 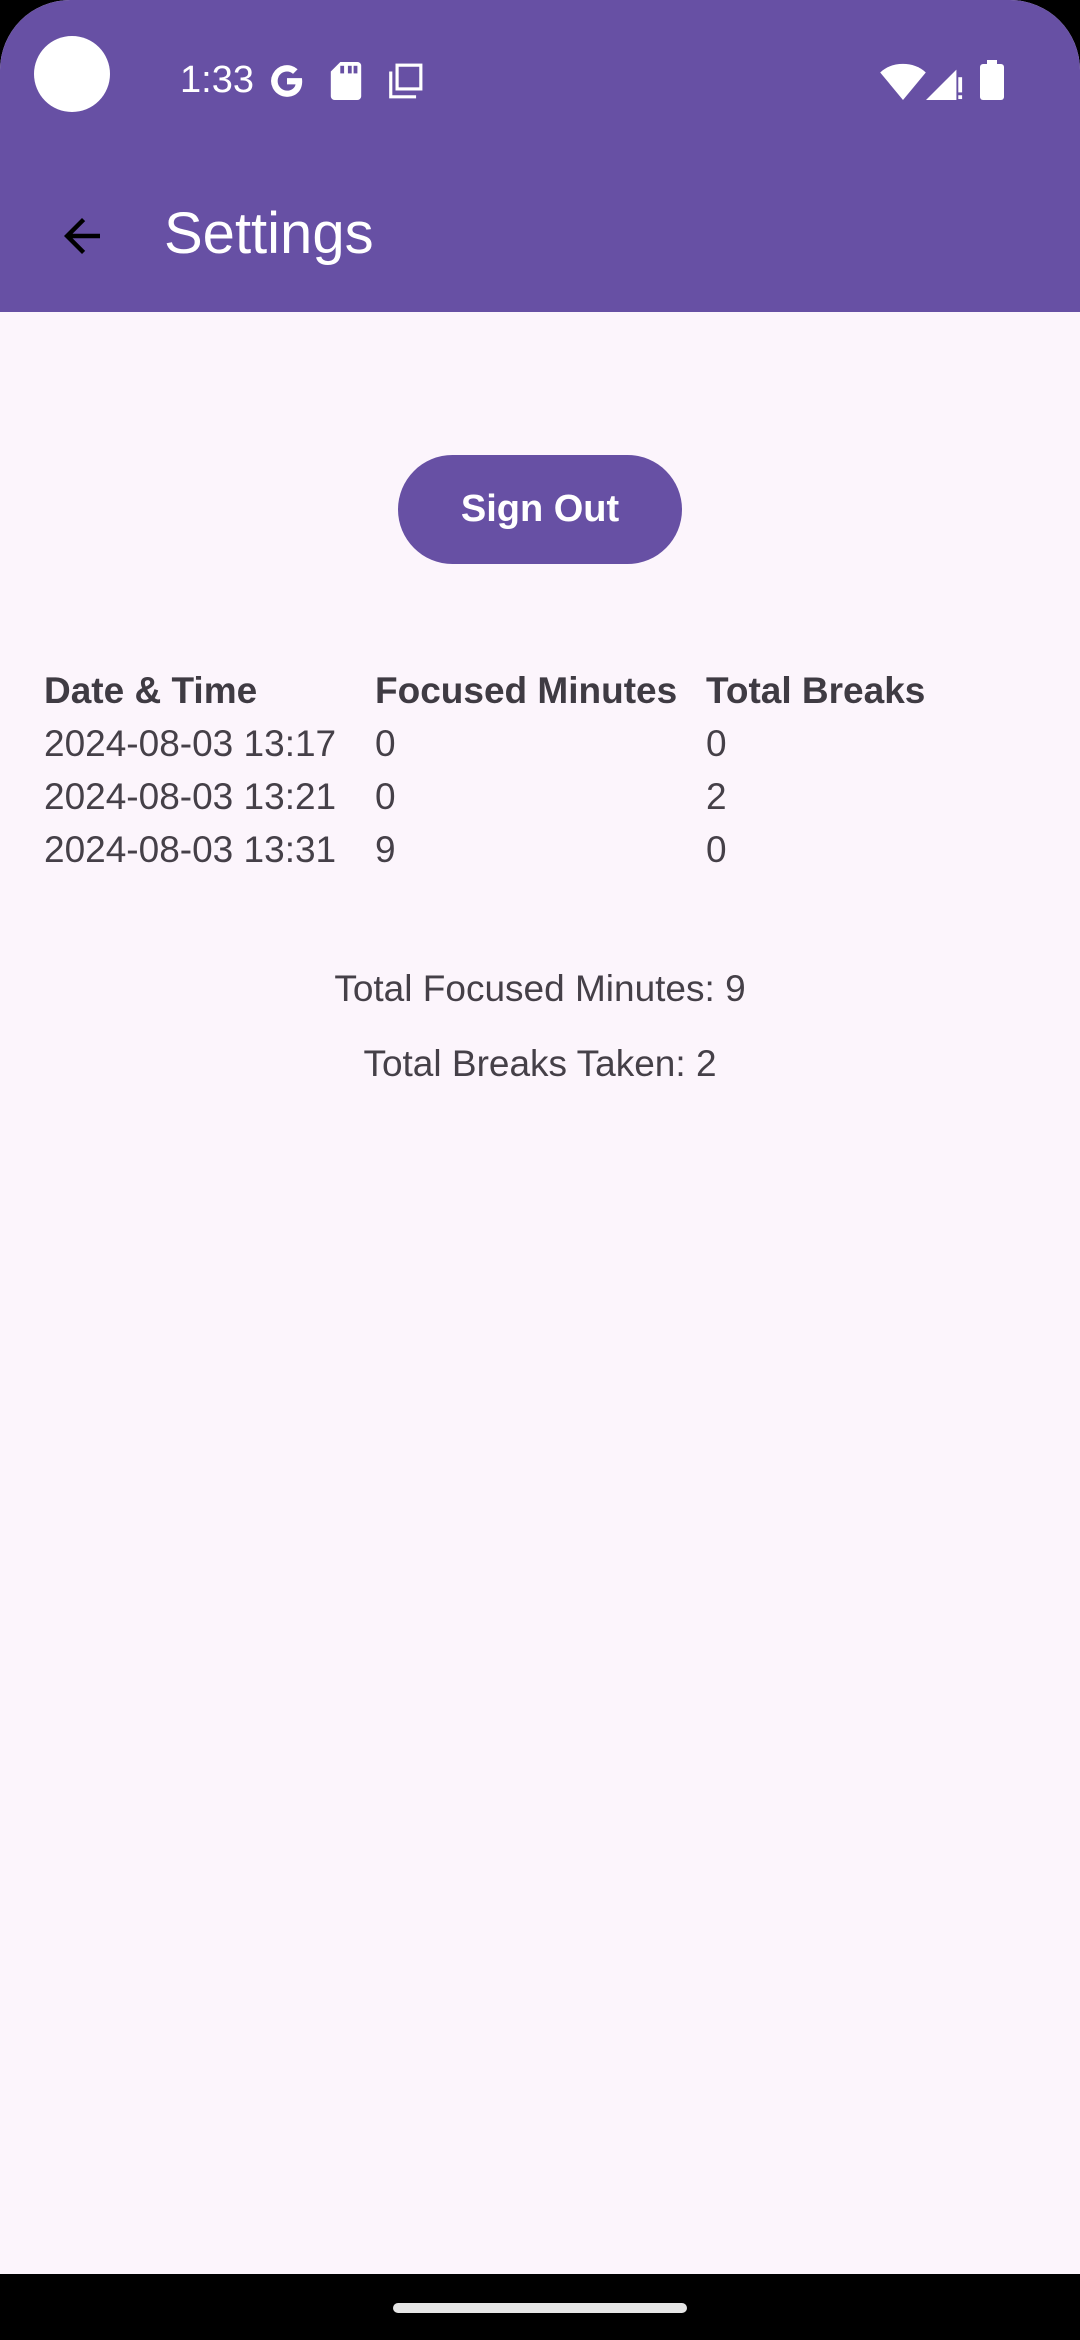 What do you see at coordinates (992, 80) in the screenshot?
I see `battery-icon` at bounding box center [992, 80].